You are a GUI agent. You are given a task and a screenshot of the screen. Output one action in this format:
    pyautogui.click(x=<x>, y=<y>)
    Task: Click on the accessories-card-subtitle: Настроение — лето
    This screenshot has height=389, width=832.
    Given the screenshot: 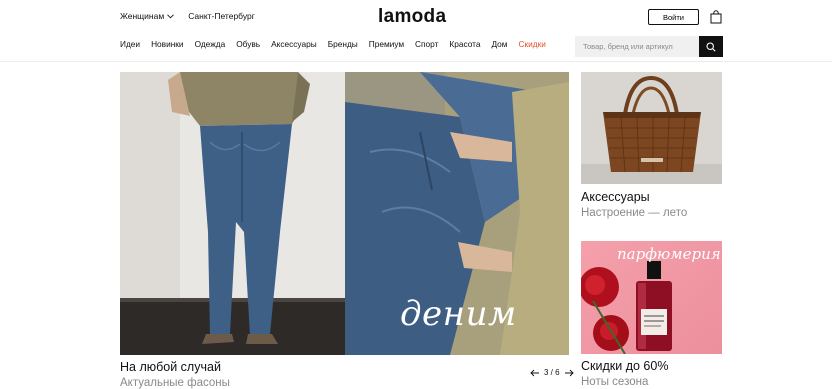 What is the action you would take?
    pyautogui.click(x=634, y=213)
    